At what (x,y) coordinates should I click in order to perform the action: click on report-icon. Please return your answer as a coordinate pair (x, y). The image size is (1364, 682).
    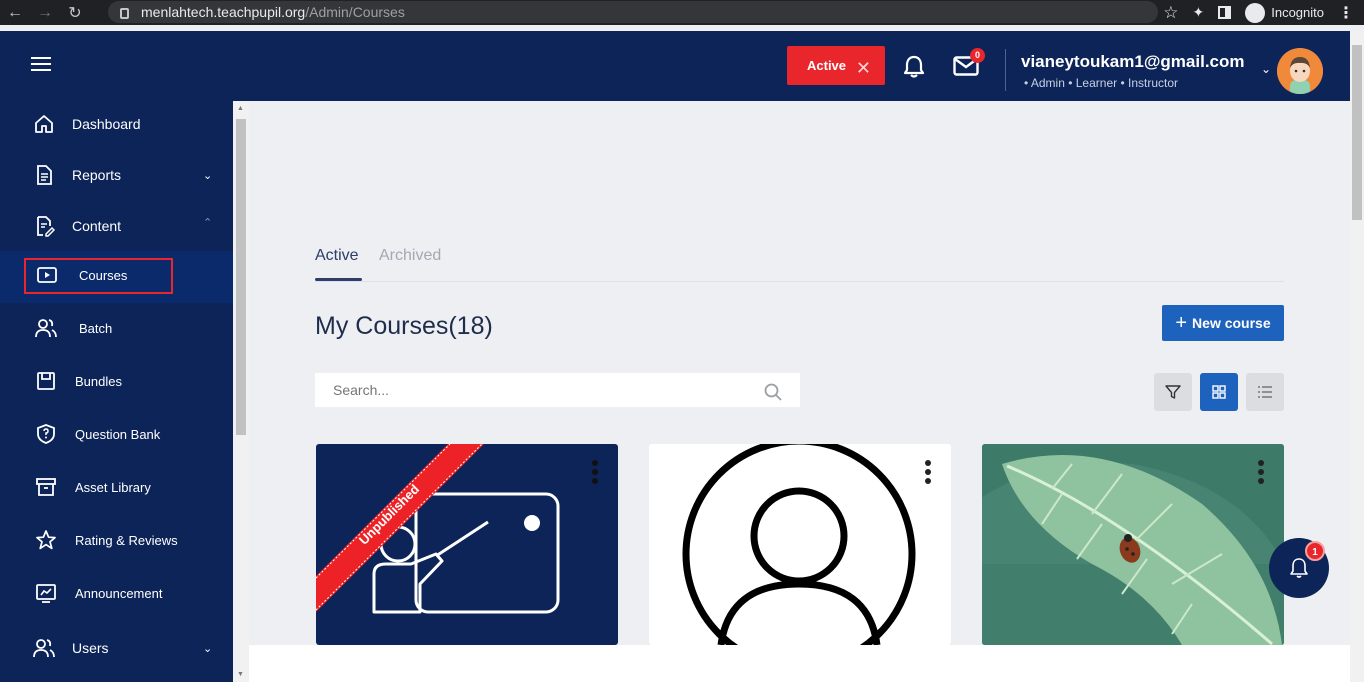
    Looking at the image, I should click on (44, 175).